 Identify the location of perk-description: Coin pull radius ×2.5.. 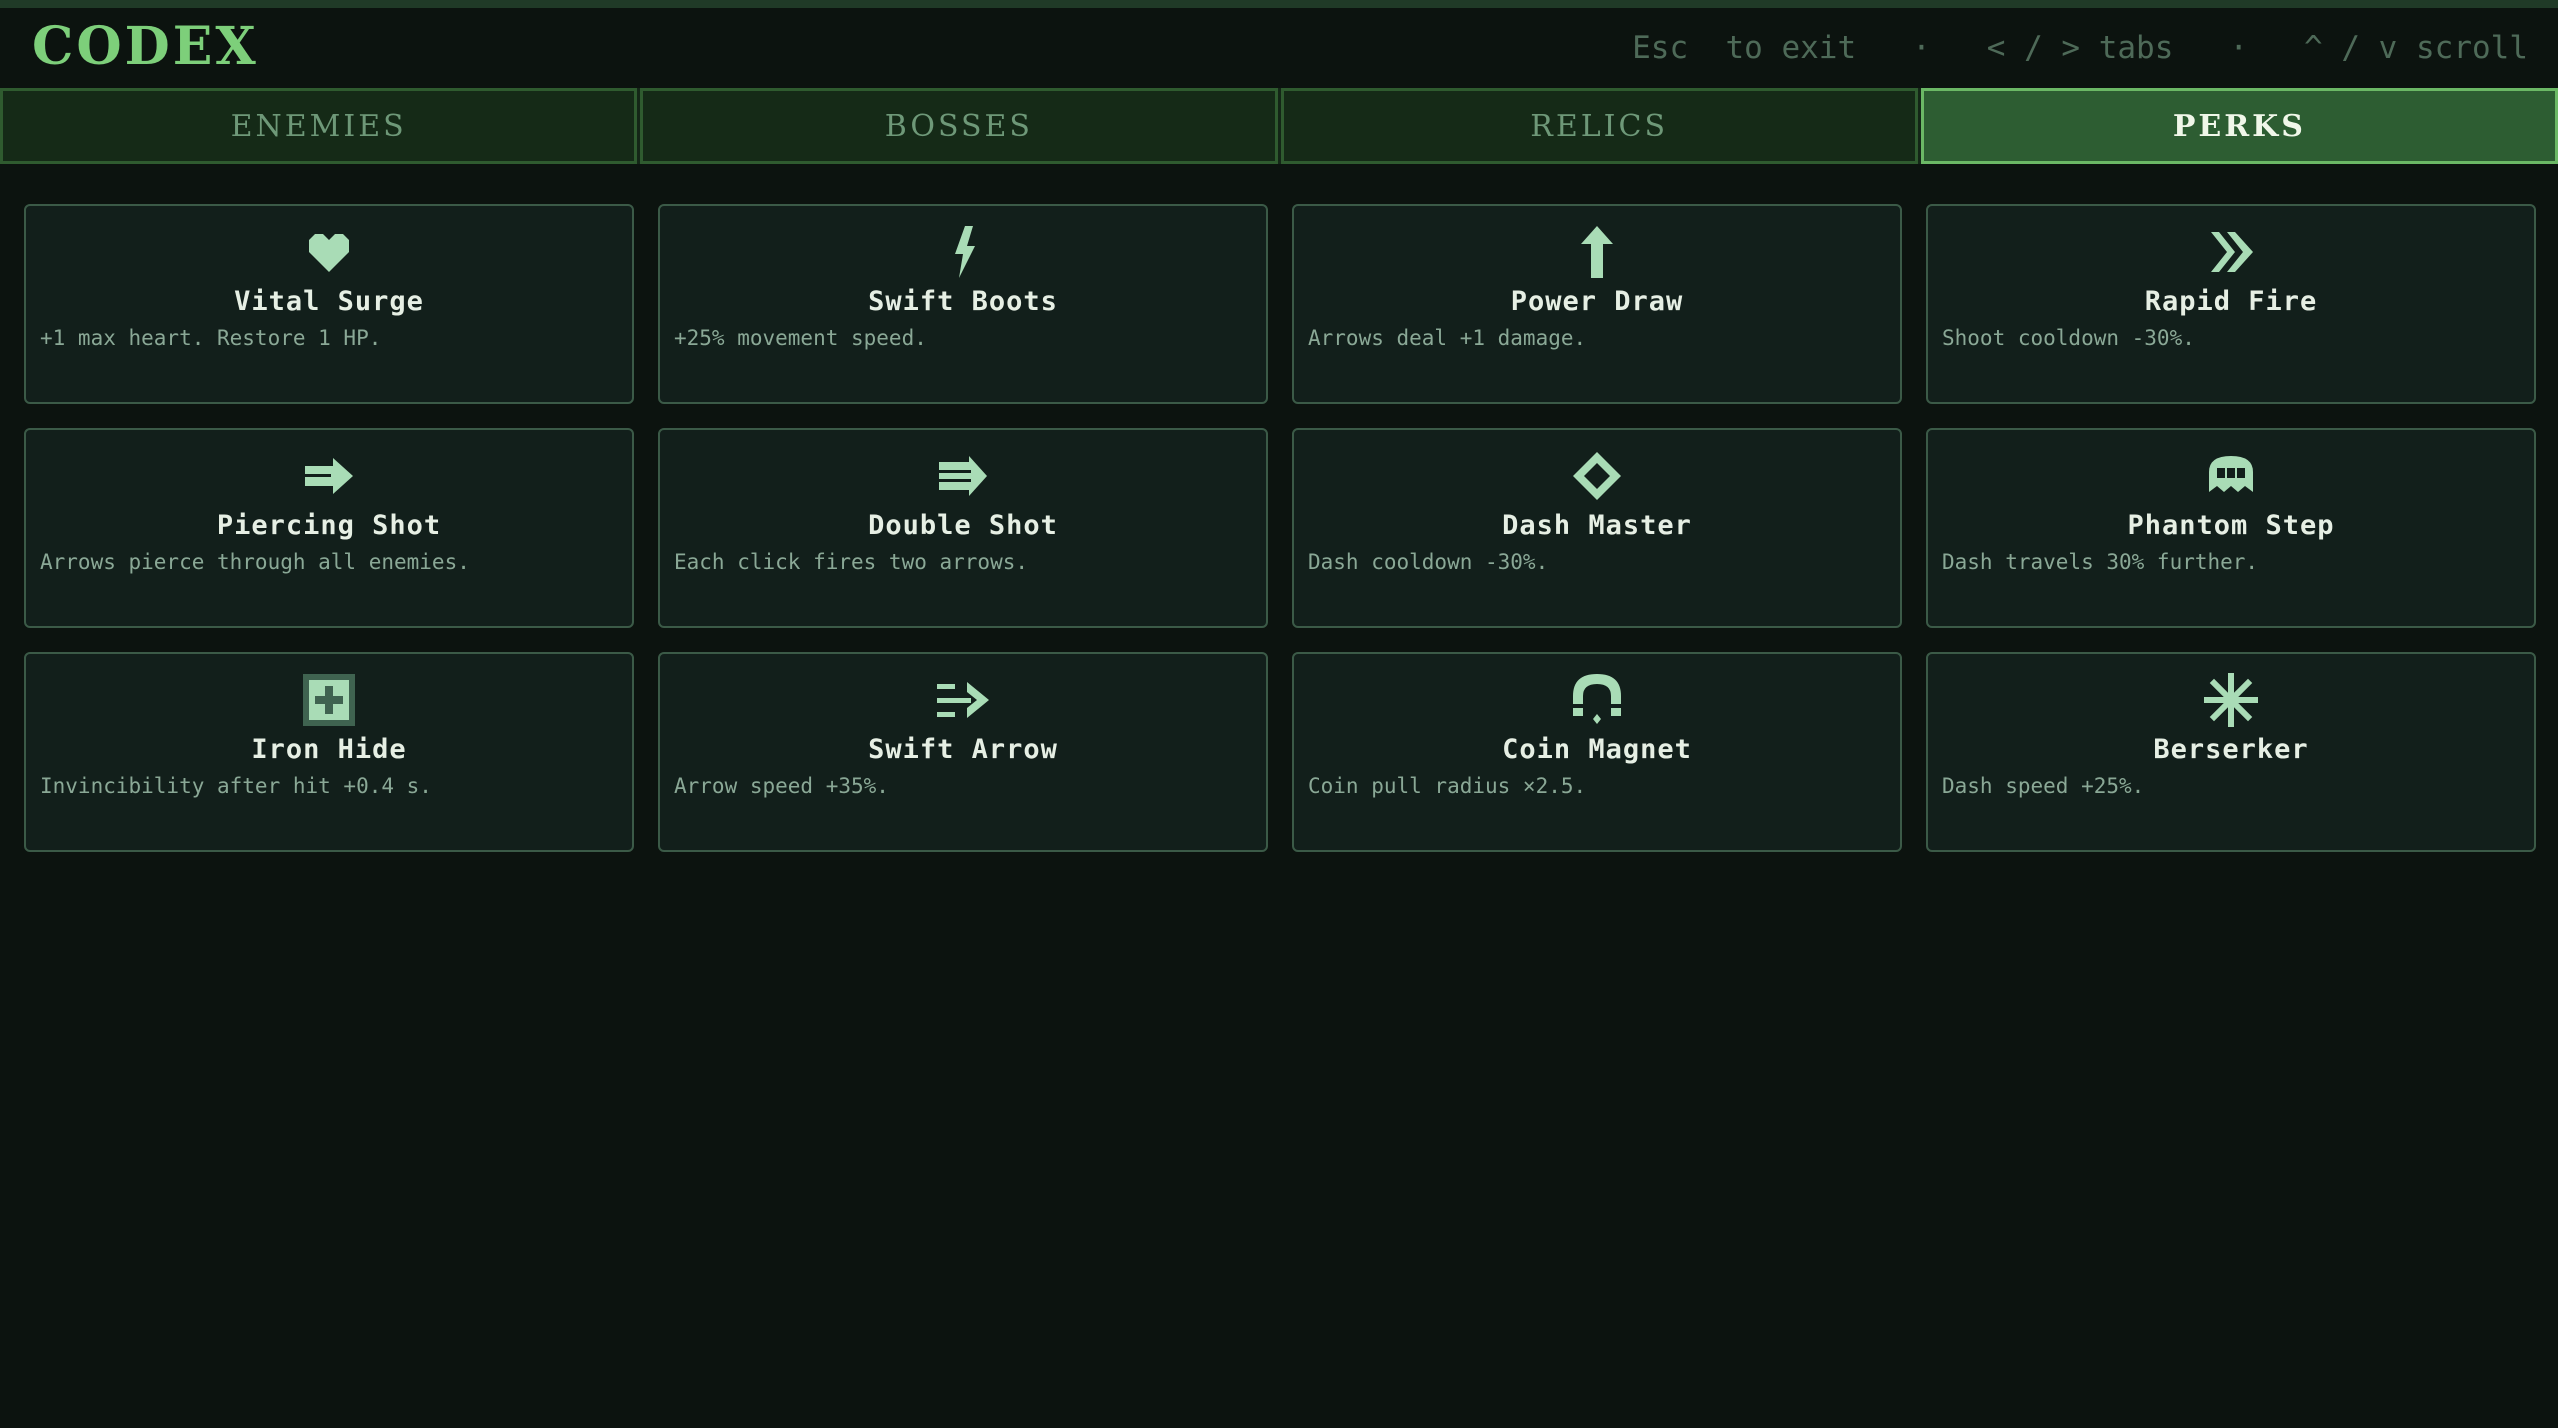
(1447, 786).